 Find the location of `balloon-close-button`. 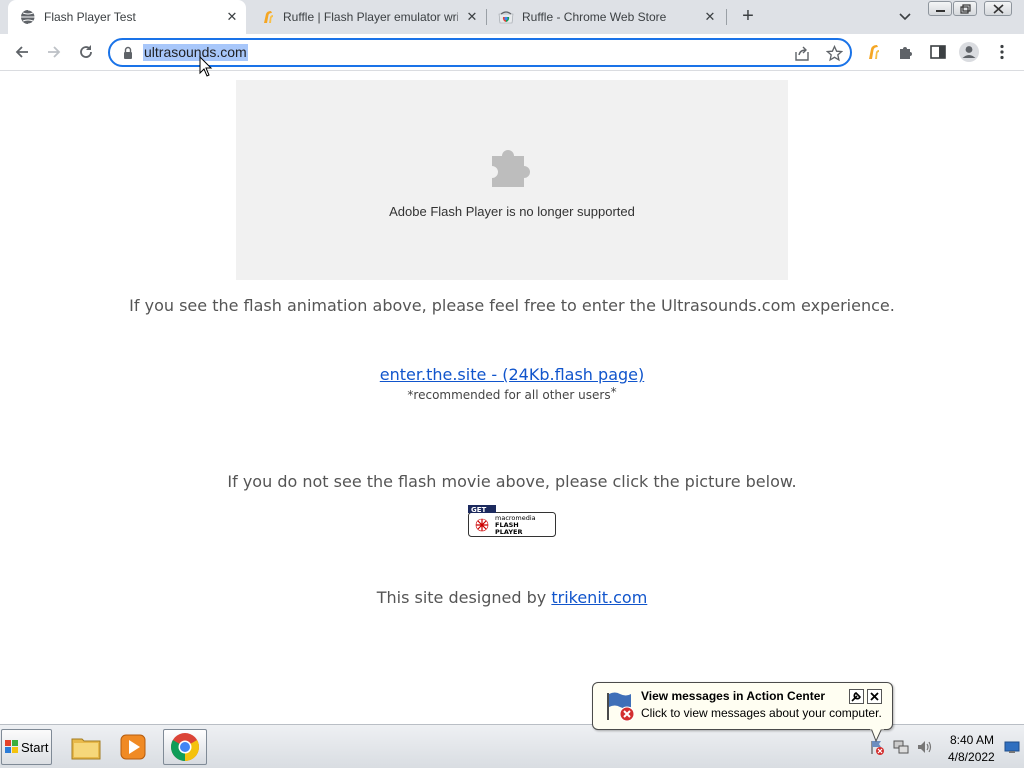

balloon-close-button is located at coordinates (874, 696).